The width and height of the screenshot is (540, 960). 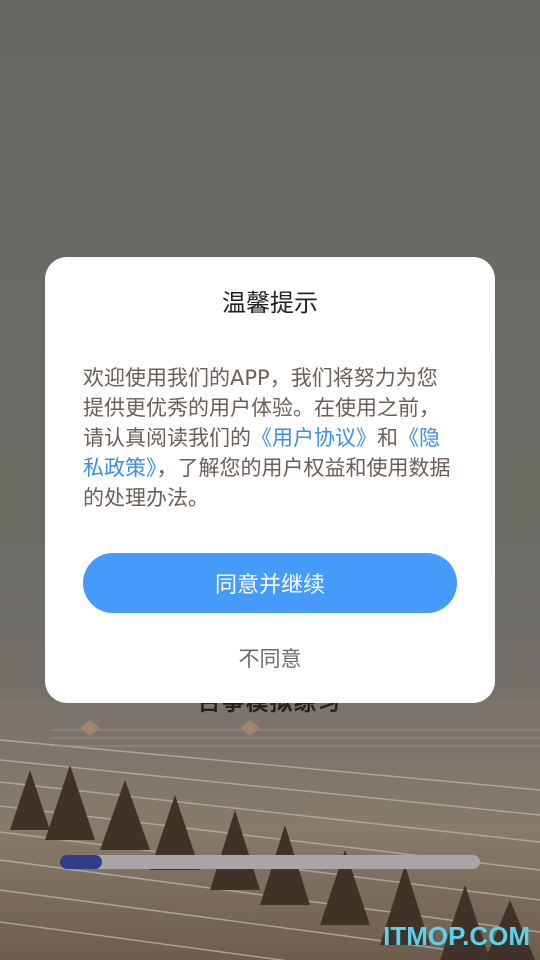 I want to click on loading-progress-bar, so click(x=270, y=862).